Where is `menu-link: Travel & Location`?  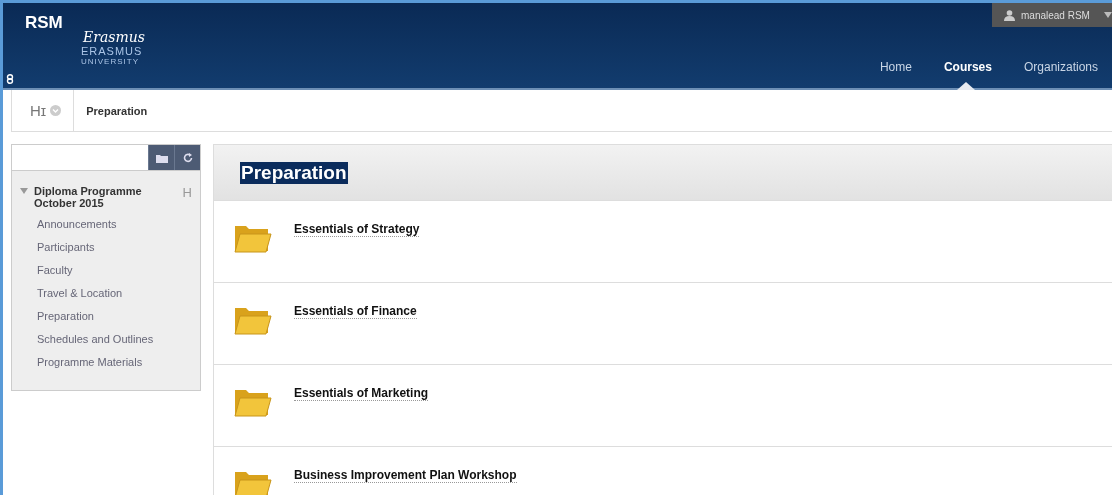
menu-link: Travel & Location is located at coordinates (106, 293).